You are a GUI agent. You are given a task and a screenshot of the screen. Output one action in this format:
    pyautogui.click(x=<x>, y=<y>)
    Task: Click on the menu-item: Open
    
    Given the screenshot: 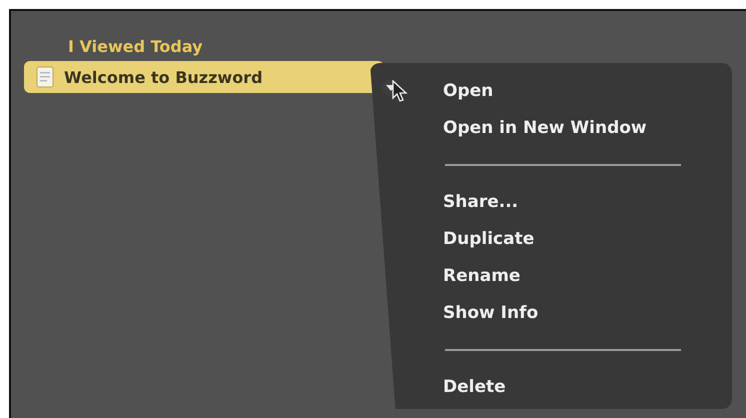 What is the action you would take?
    pyautogui.click(x=468, y=91)
    